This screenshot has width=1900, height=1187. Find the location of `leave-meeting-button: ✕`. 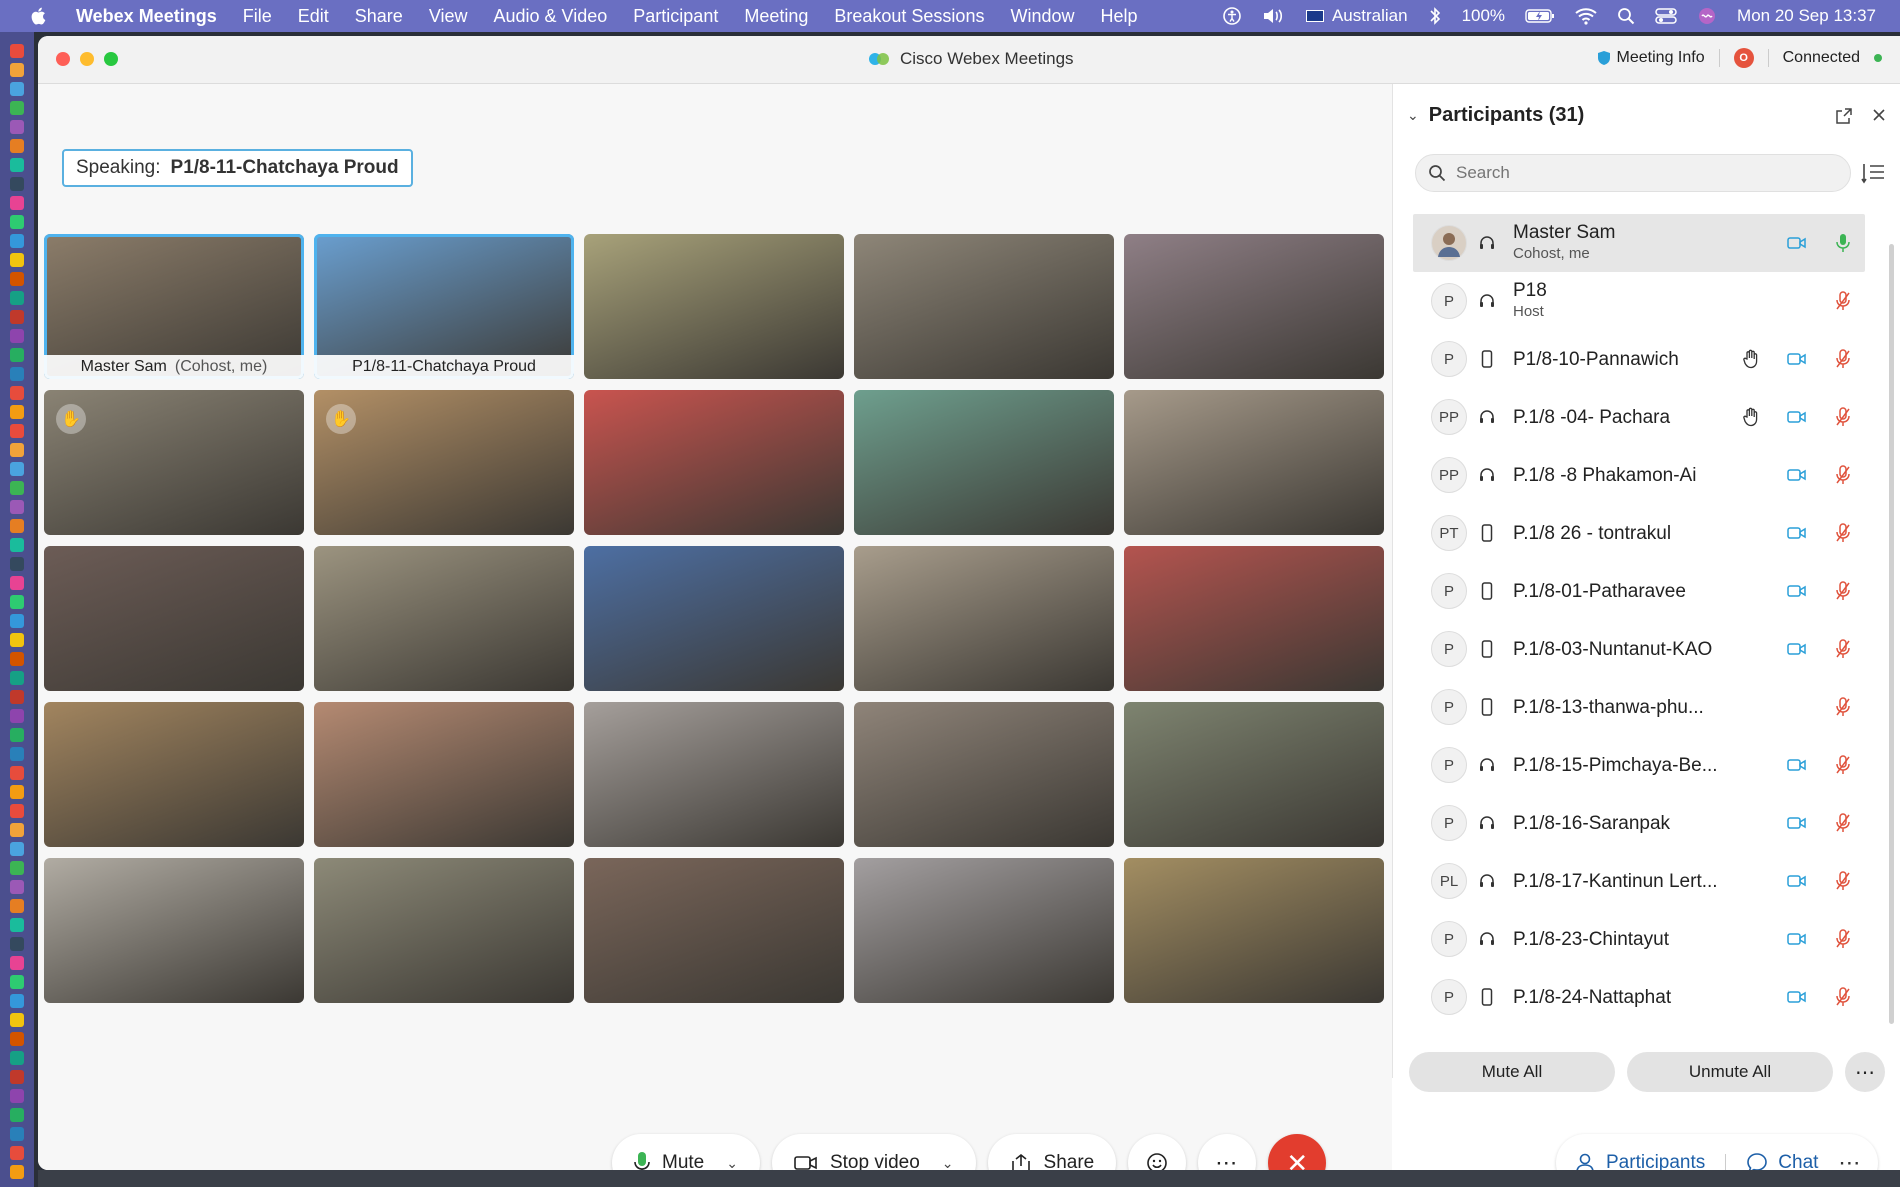

leave-meeting-button: ✕ is located at coordinates (1297, 1152).